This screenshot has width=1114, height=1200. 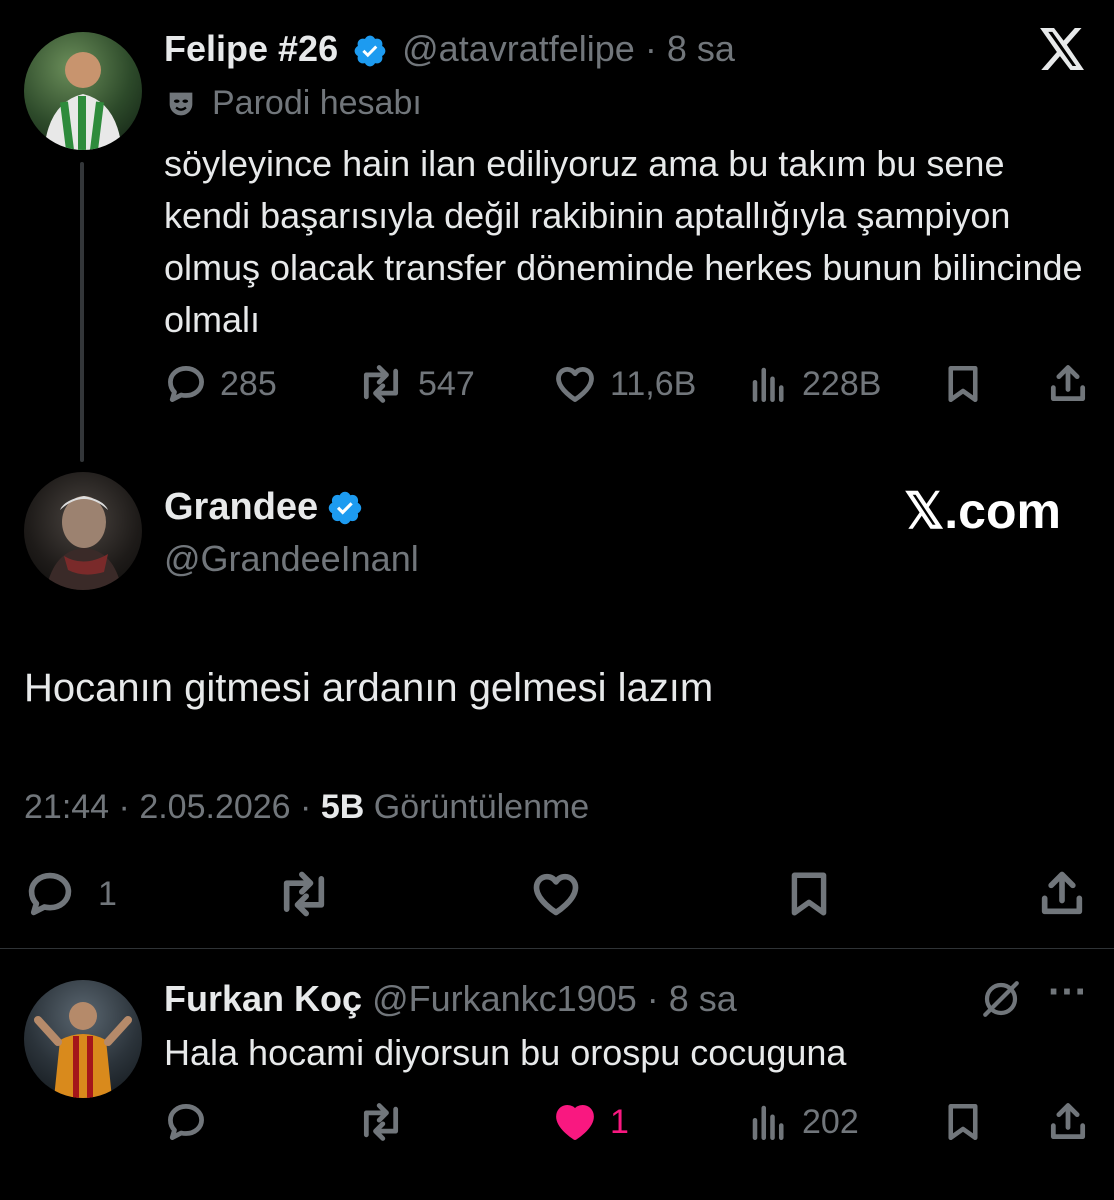 What do you see at coordinates (82, 312) in the screenshot?
I see `thread-connector` at bounding box center [82, 312].